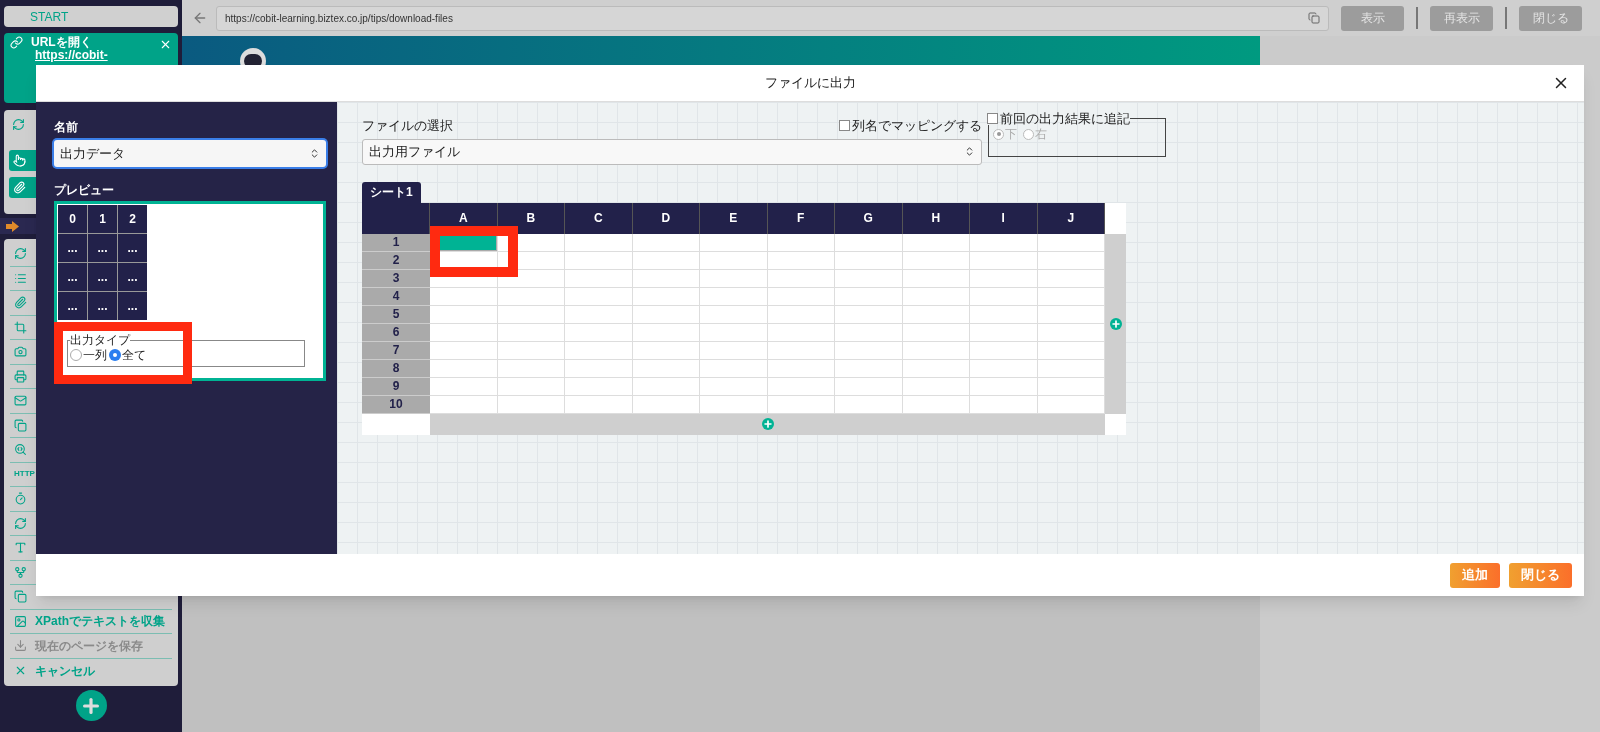  I want to click on toolbar-button: 表示, so click(1372, 18).